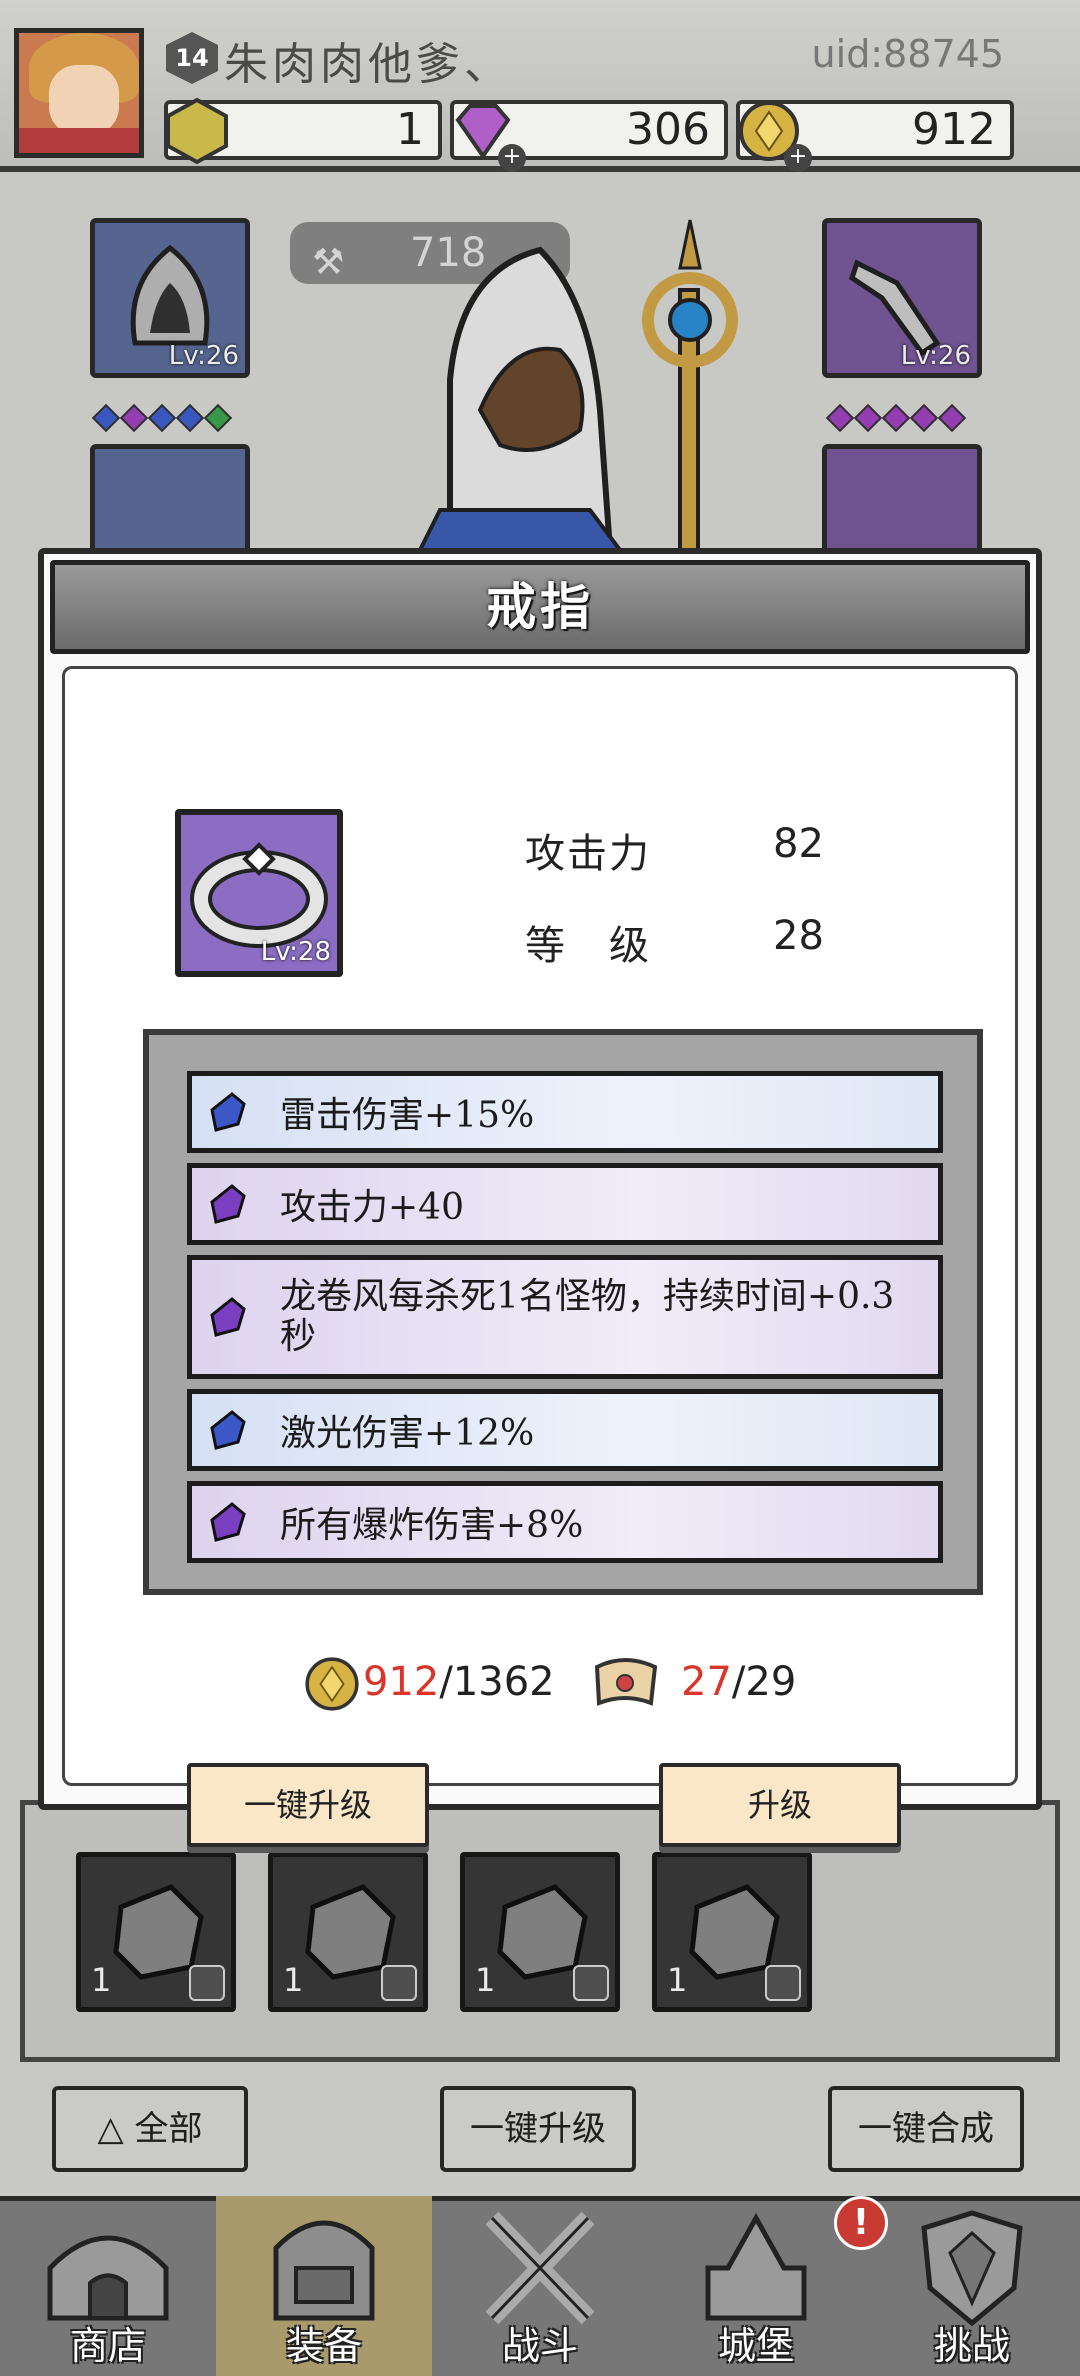 This screenshot has width=1080, height=2376. Describe the element at coordinates (203, 356) in the screenshot. I see `helmet-level: Lv:26` at that location.